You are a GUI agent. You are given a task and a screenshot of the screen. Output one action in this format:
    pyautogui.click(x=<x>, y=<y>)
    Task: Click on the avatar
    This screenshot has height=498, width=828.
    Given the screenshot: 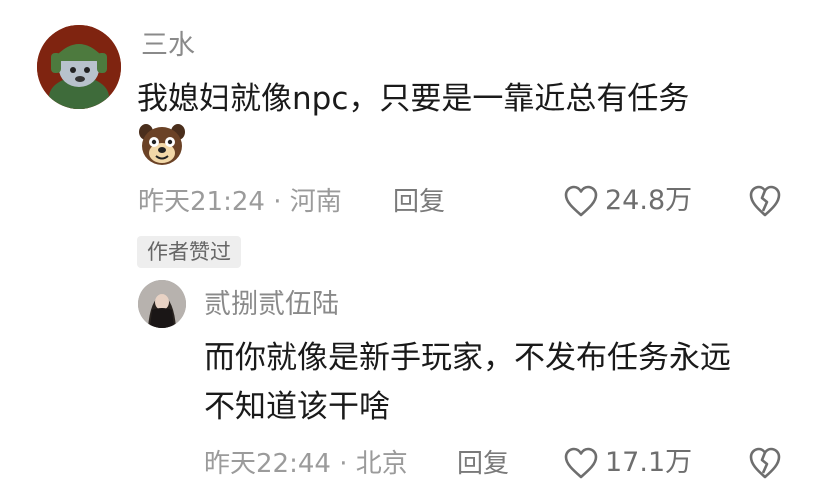 What is the action you would take?
    pyautogui.click(x=79, y=67)
    